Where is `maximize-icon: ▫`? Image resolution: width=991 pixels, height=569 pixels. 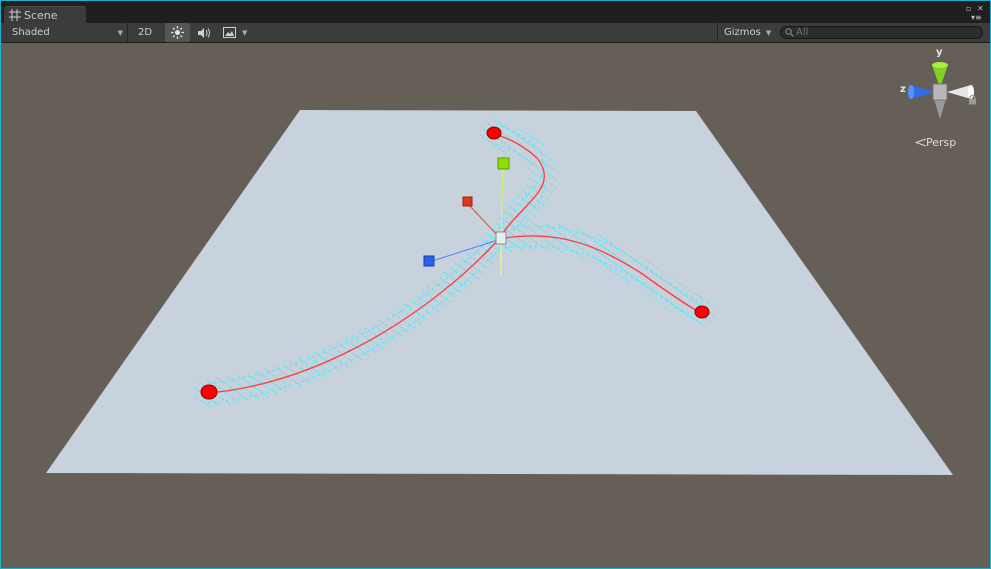 maximize-icon: ▫ is located at coordinates (968, 8).